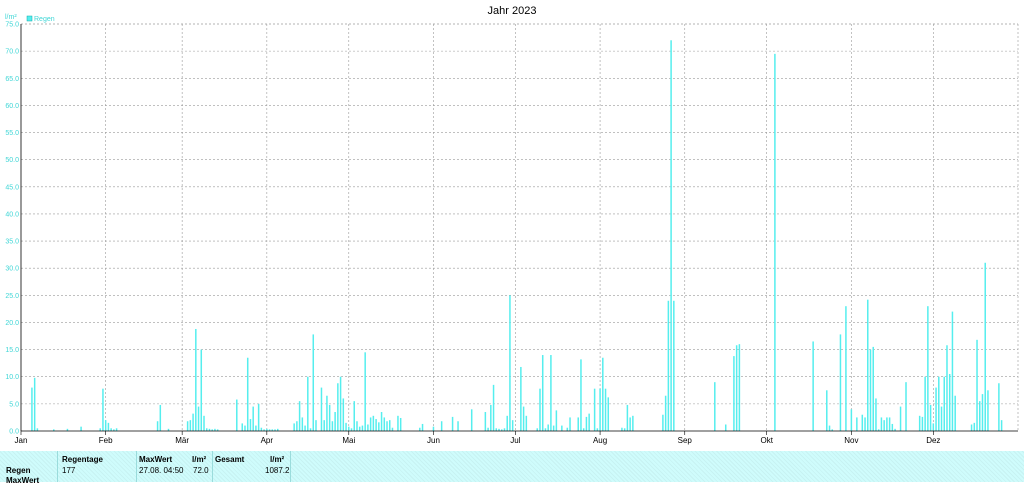 This screenshot has height=485, width=1024. I want to click on stats-header-regentage: Regentage, so click(82, 459).